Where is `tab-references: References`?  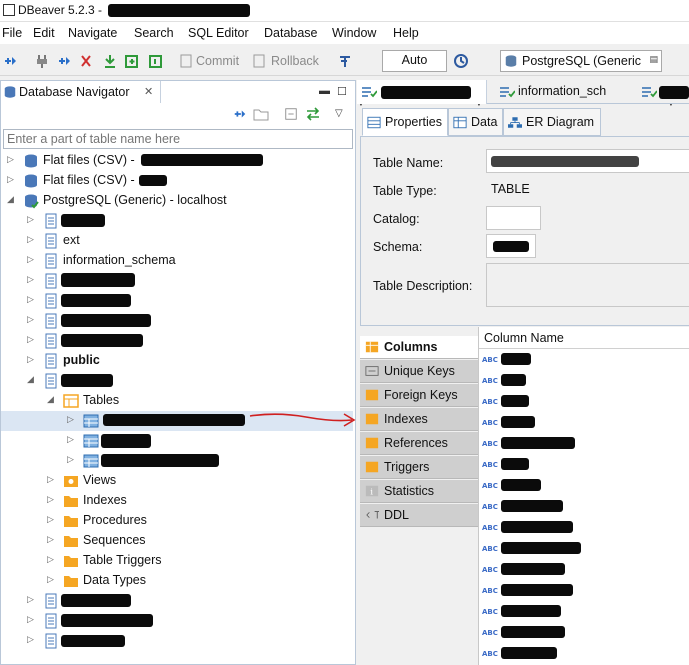 tab-references: References is located at coordinates (419, 443).